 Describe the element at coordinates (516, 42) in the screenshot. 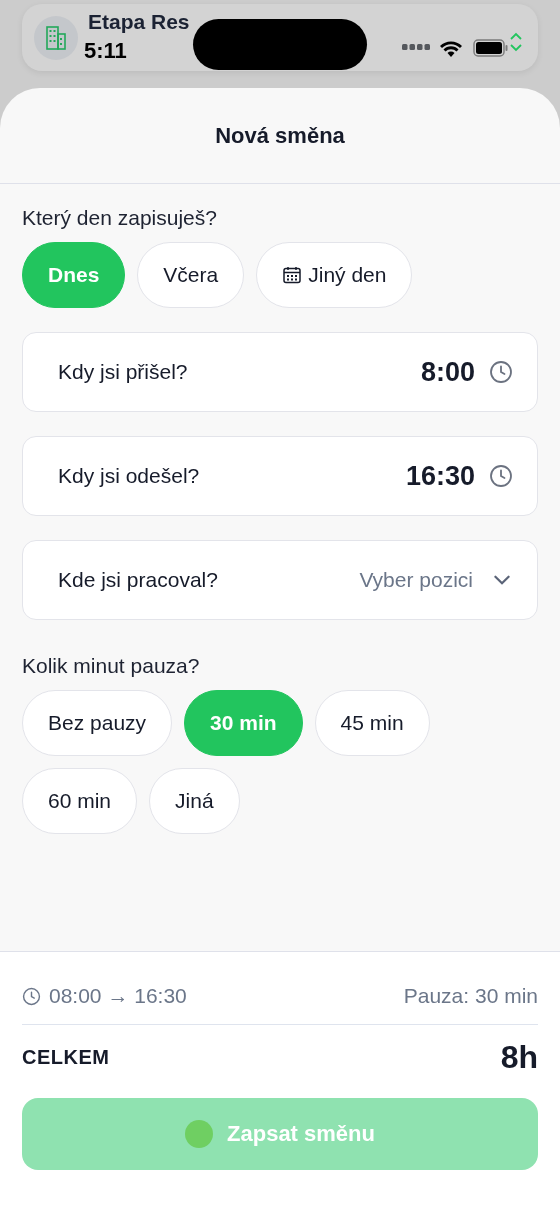

I see `chevron-up-down-icon` at that location.